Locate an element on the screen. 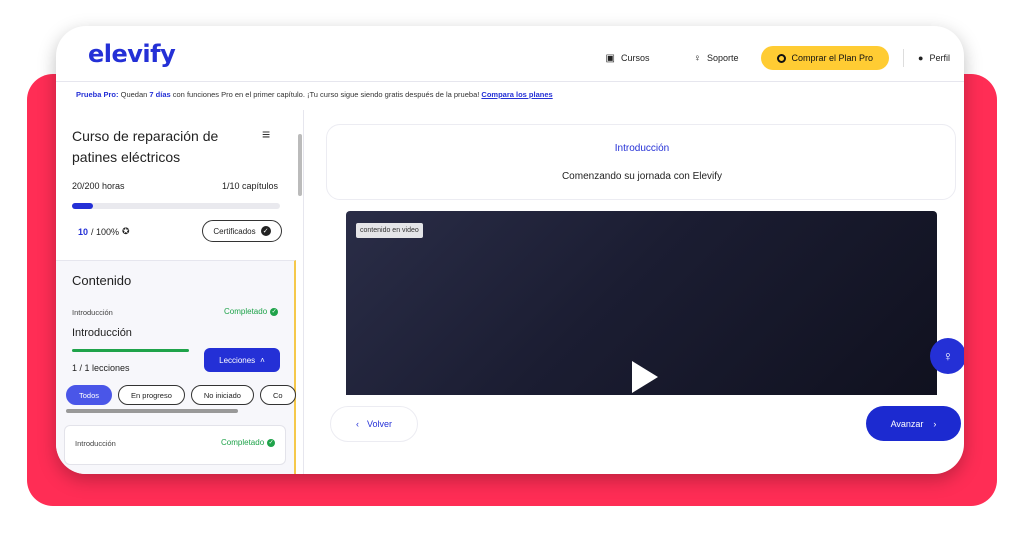  certificates-label: Certificados is located at coordinates (234, 231).